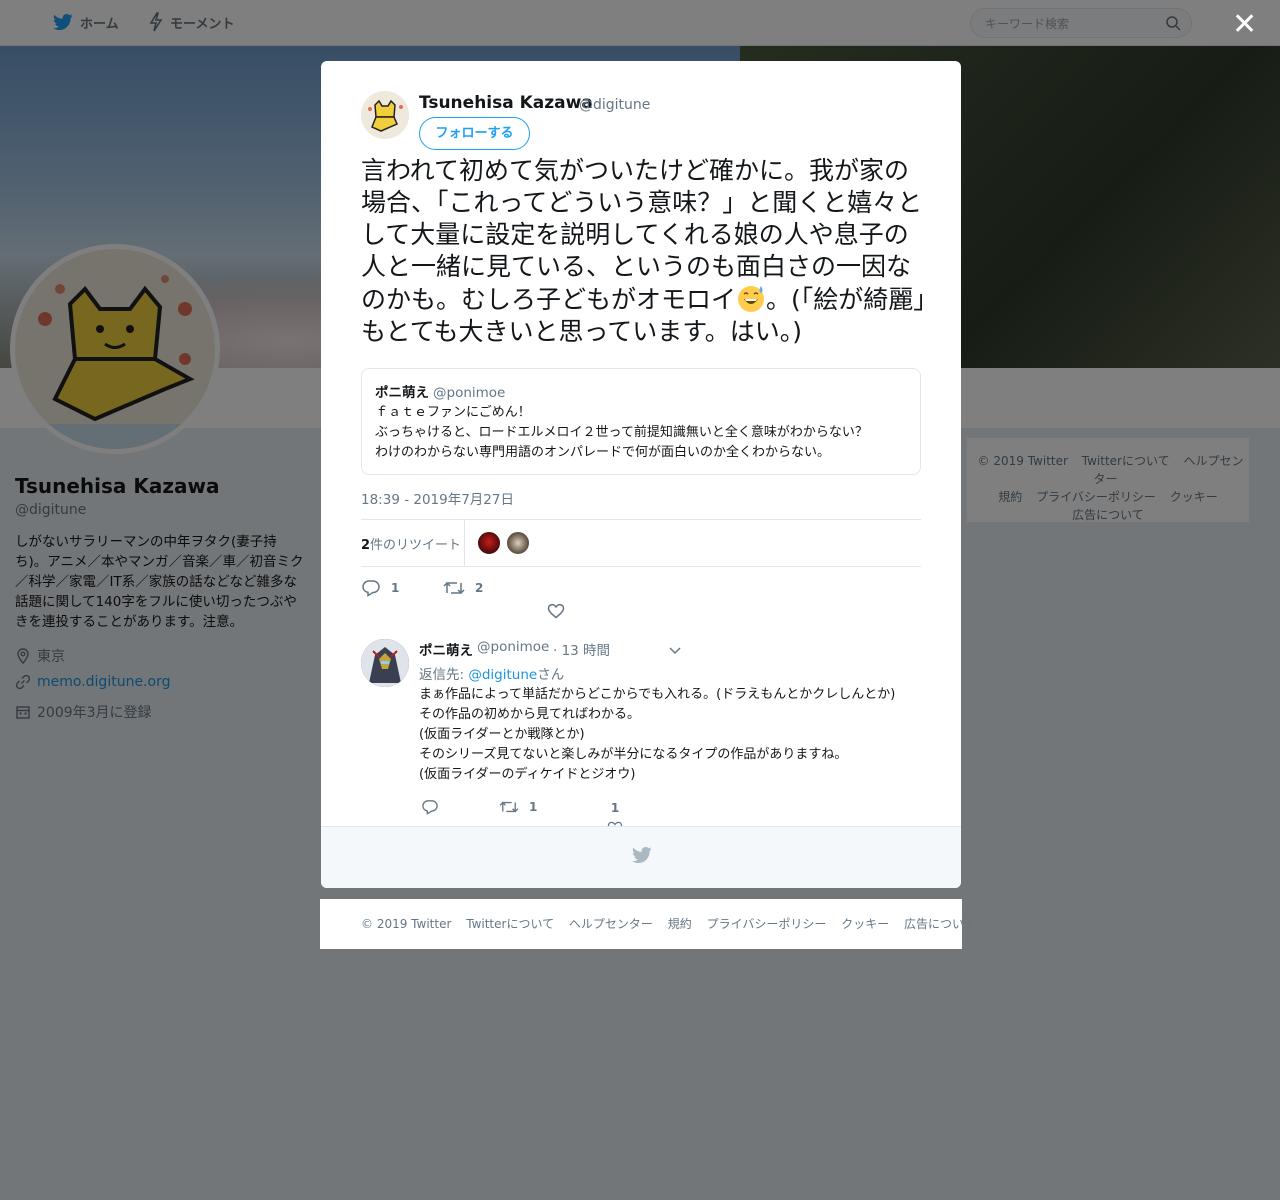 Image resolution: width=1280 pixels, height=1200 pixels. What do you see at coordinates (611, 924) in the screenshot?
I see `footer-link-help: ヘルプセンター` at bounding box center [611, 924].